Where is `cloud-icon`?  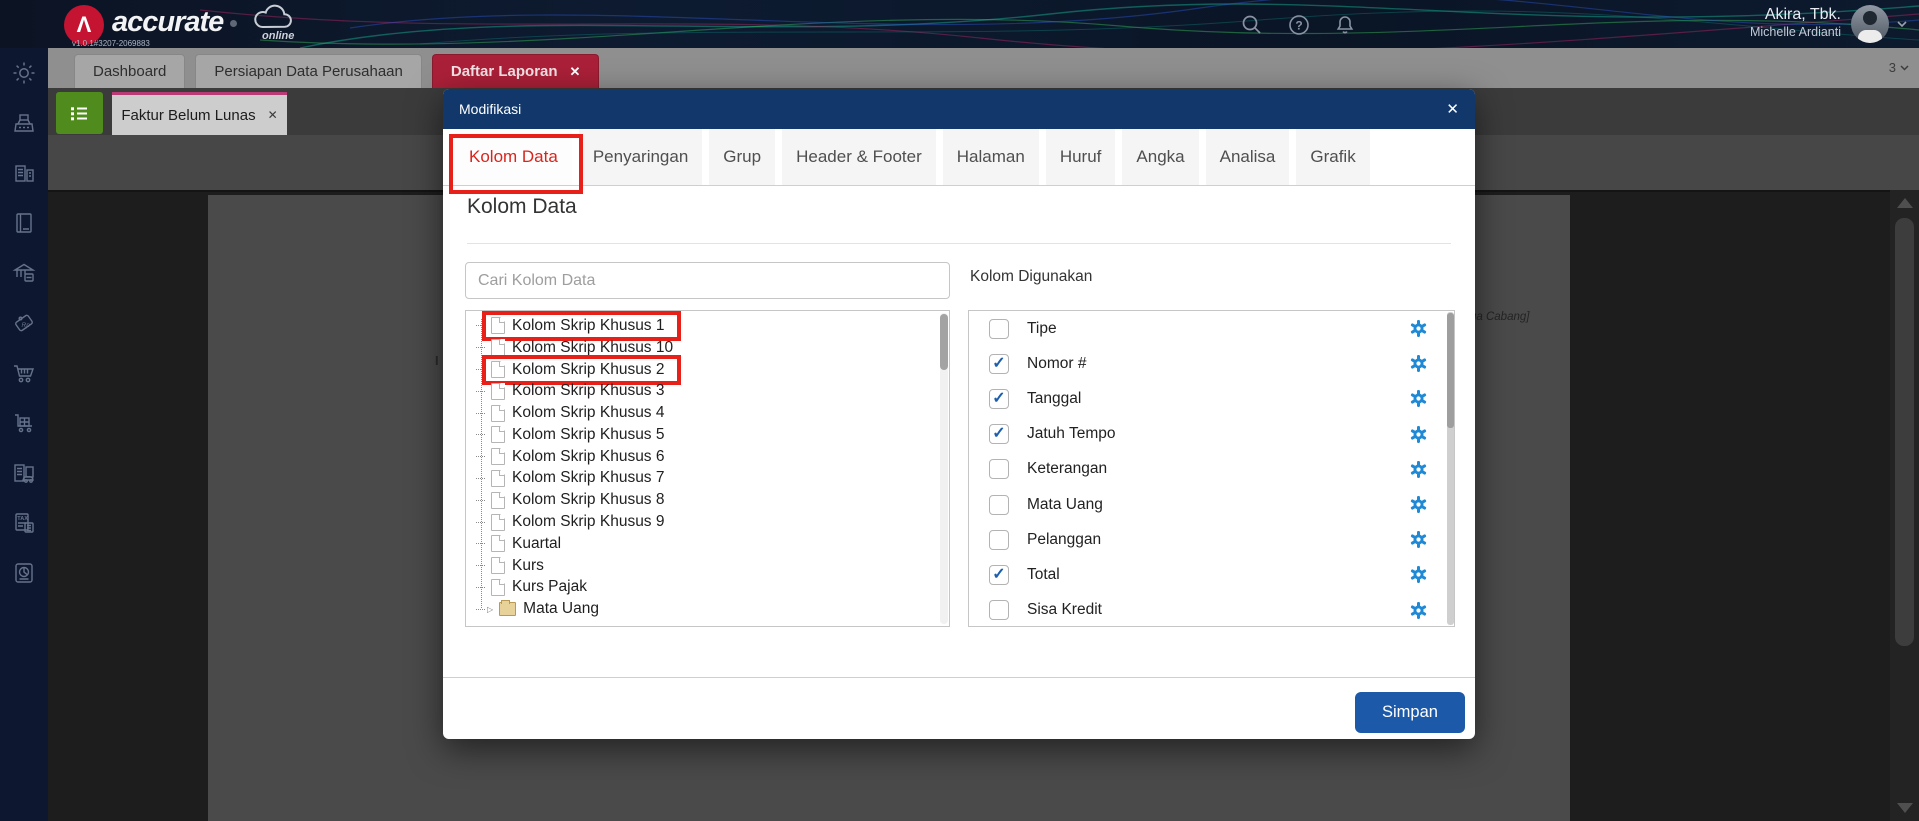 cloud-icon is located at coordinates (273, 16).